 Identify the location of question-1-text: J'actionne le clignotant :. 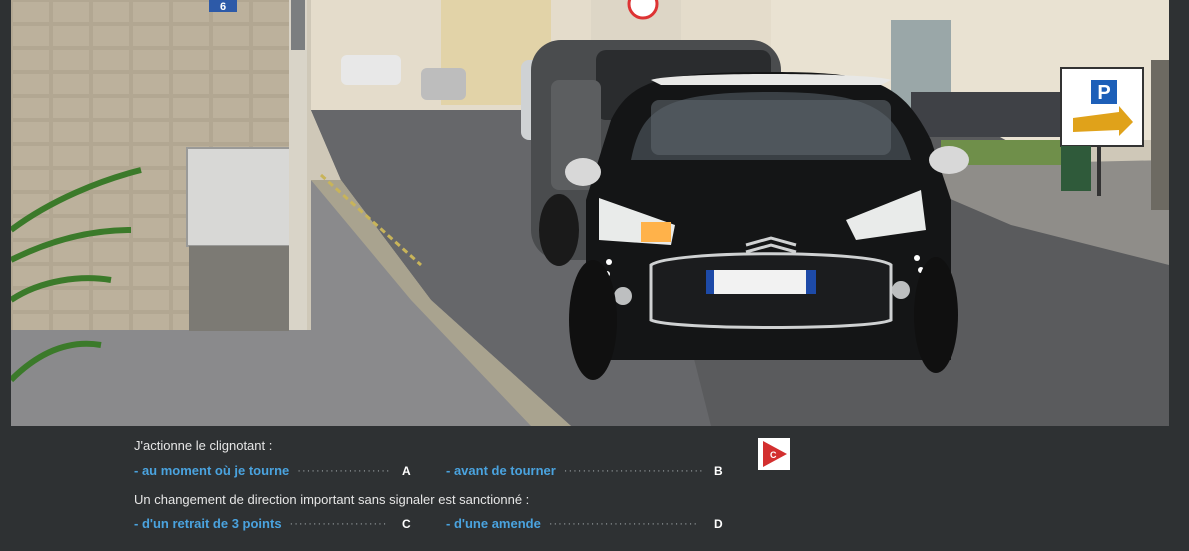
(203, 445).